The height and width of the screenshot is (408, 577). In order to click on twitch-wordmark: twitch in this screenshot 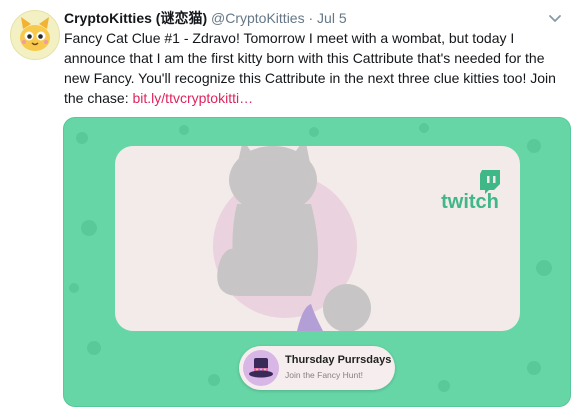, I will do `click(470, 201)`.